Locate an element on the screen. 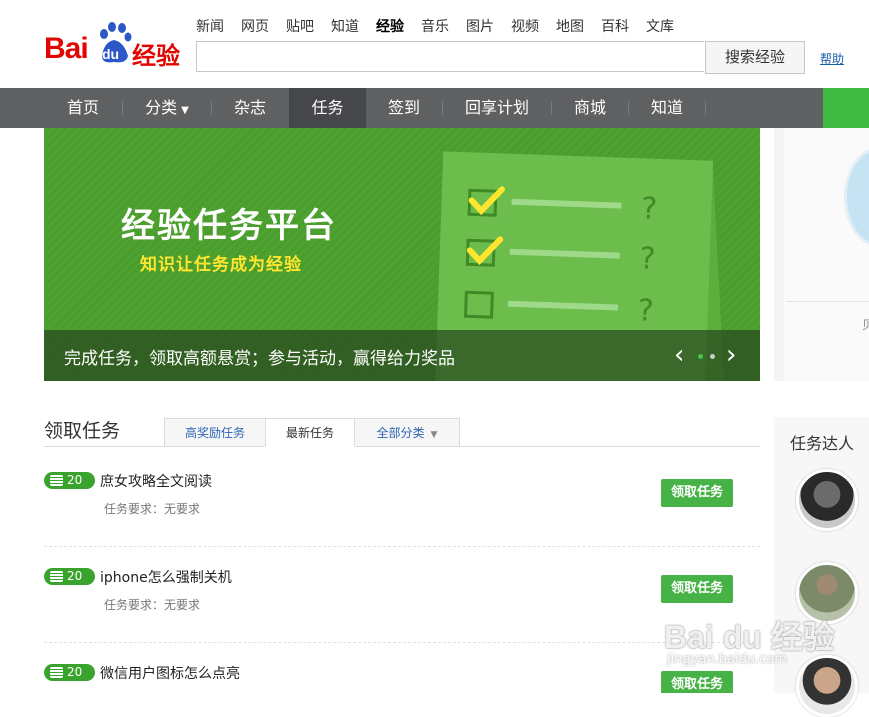 This screenshot has width=869, height=717. topnav-item-music: 音乐 is located at coordinates (435, 26).